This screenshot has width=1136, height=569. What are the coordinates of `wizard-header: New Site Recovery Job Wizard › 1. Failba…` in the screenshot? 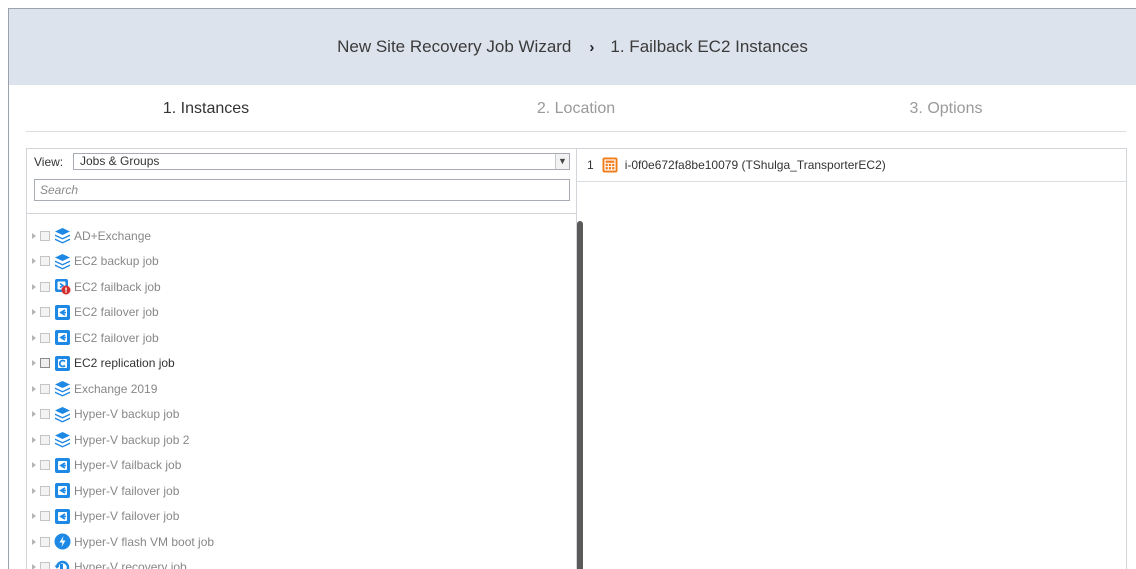 It's located at (572, 47).